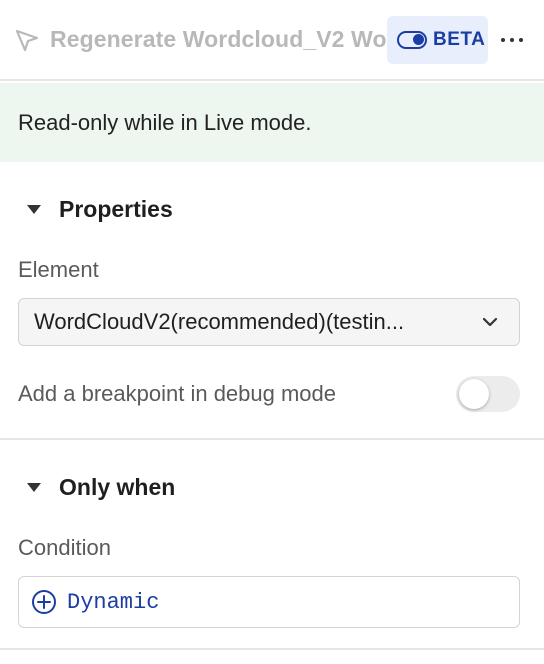  What do you see at coordinates (58, 269) in the screenshot?
I see `element-label: Element` at bounding box center [58, 269].